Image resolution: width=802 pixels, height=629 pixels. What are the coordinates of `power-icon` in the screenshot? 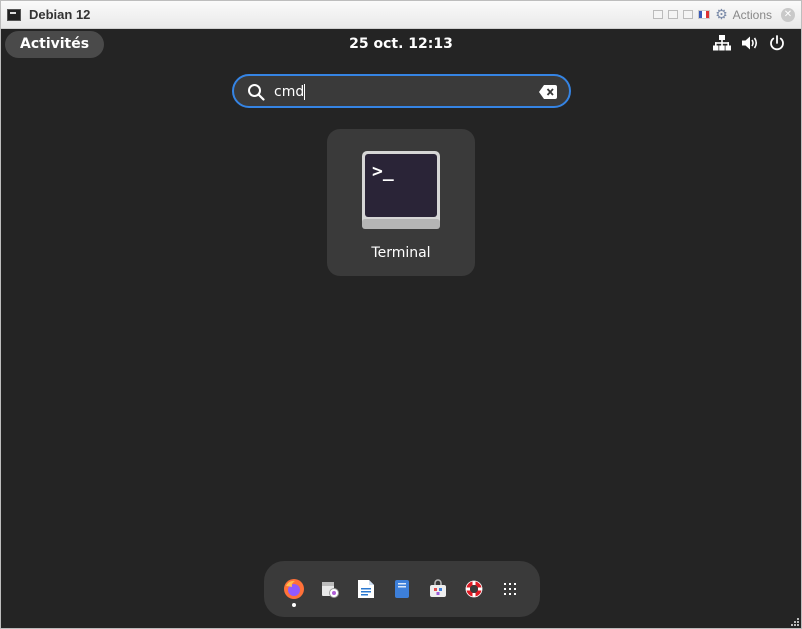 It's located at (777, 43).